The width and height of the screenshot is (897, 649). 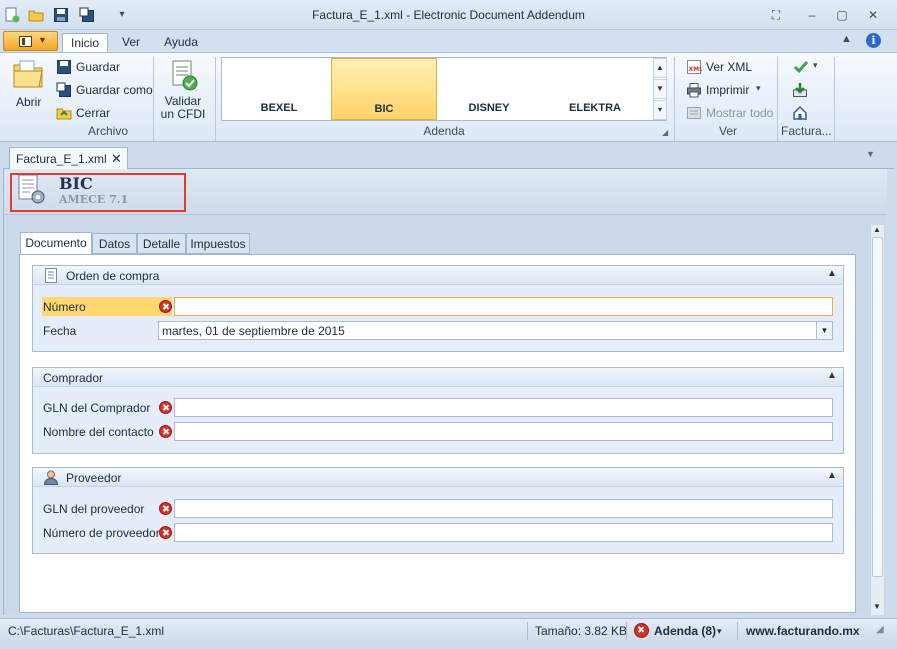 What do you see at coordinates (800, 113) in the screenshot?
I see `home-icon` at bounding box center [800, 113].